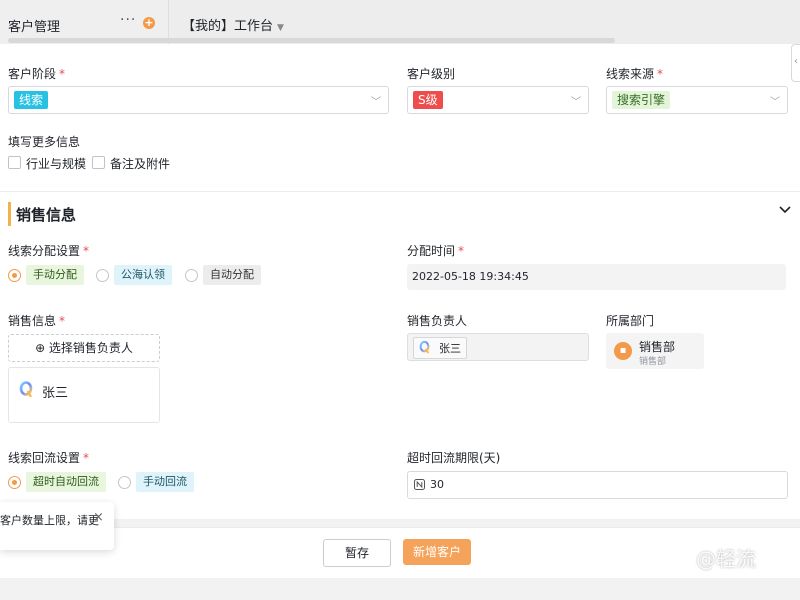 The width and height of the screenshot is (800, 600). I want to click on add-icon: +, so click(149, 23).